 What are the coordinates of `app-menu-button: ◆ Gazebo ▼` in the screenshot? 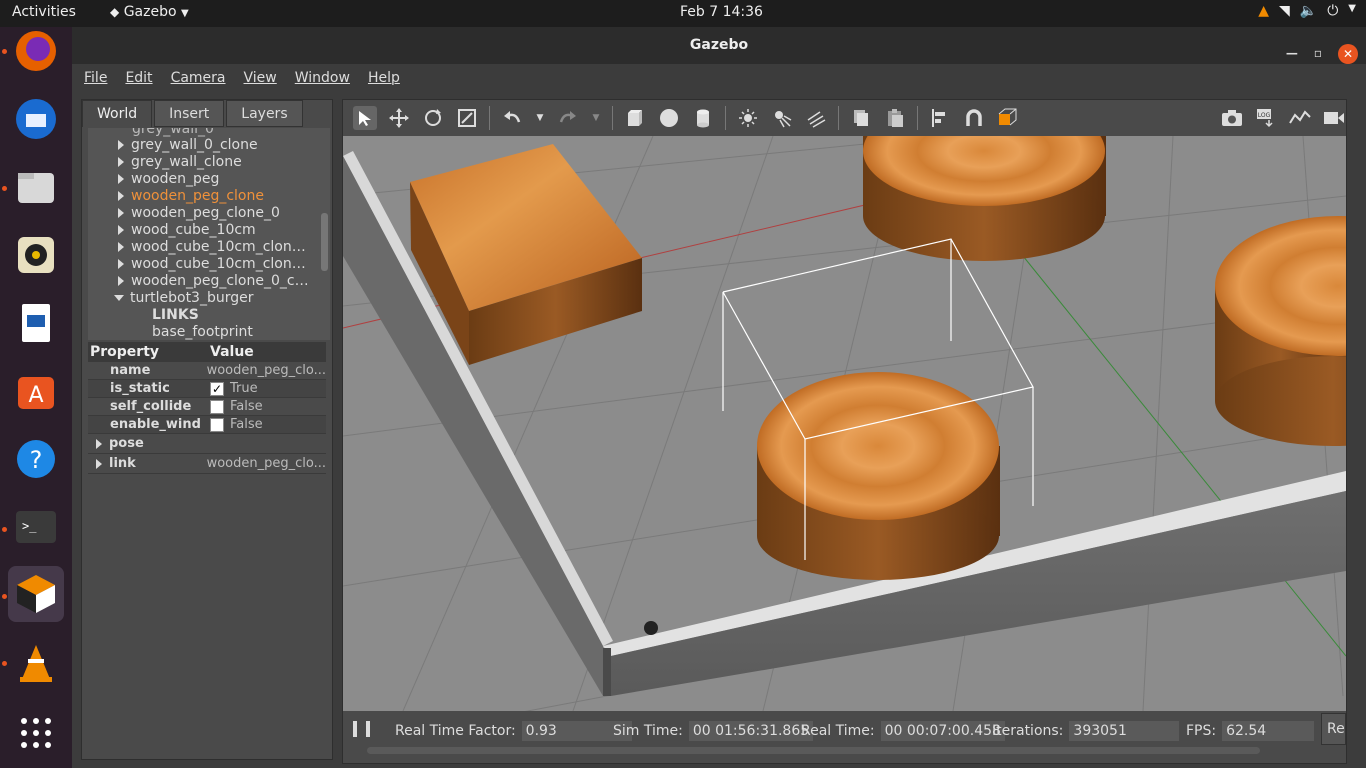 It's located at (149, 12).